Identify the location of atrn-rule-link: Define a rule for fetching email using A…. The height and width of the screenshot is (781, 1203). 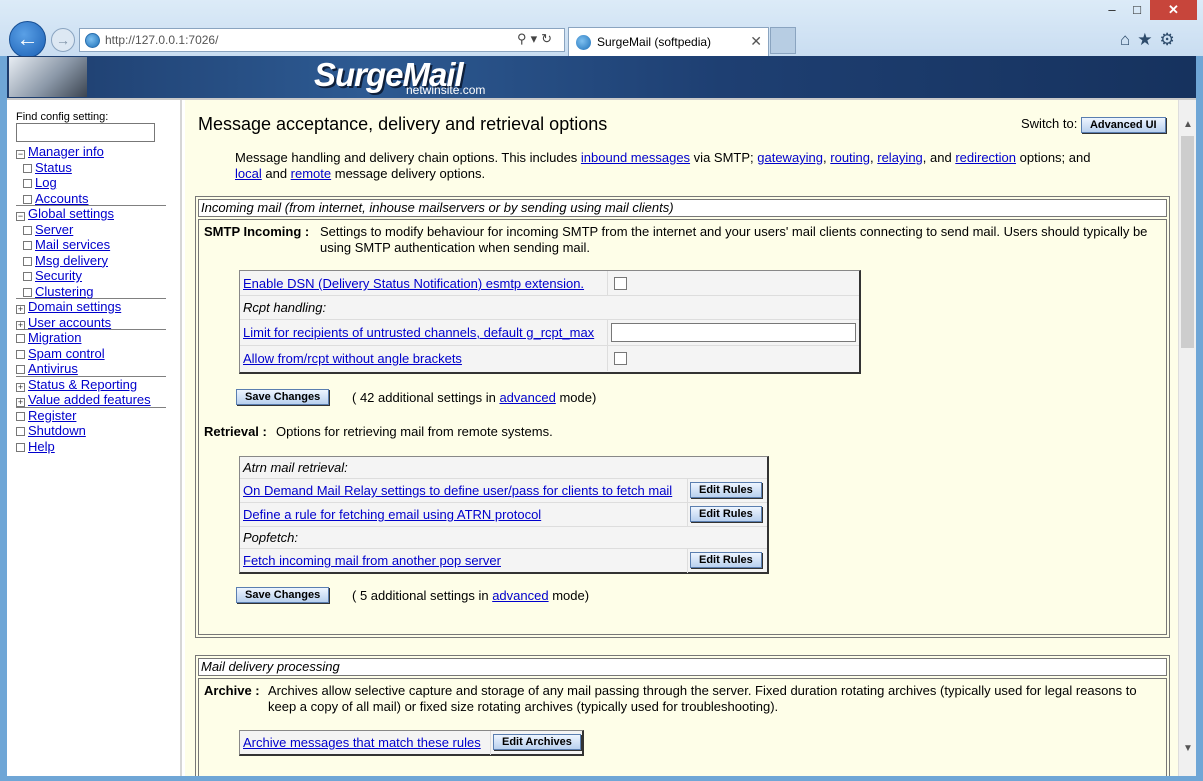
(392, 514).